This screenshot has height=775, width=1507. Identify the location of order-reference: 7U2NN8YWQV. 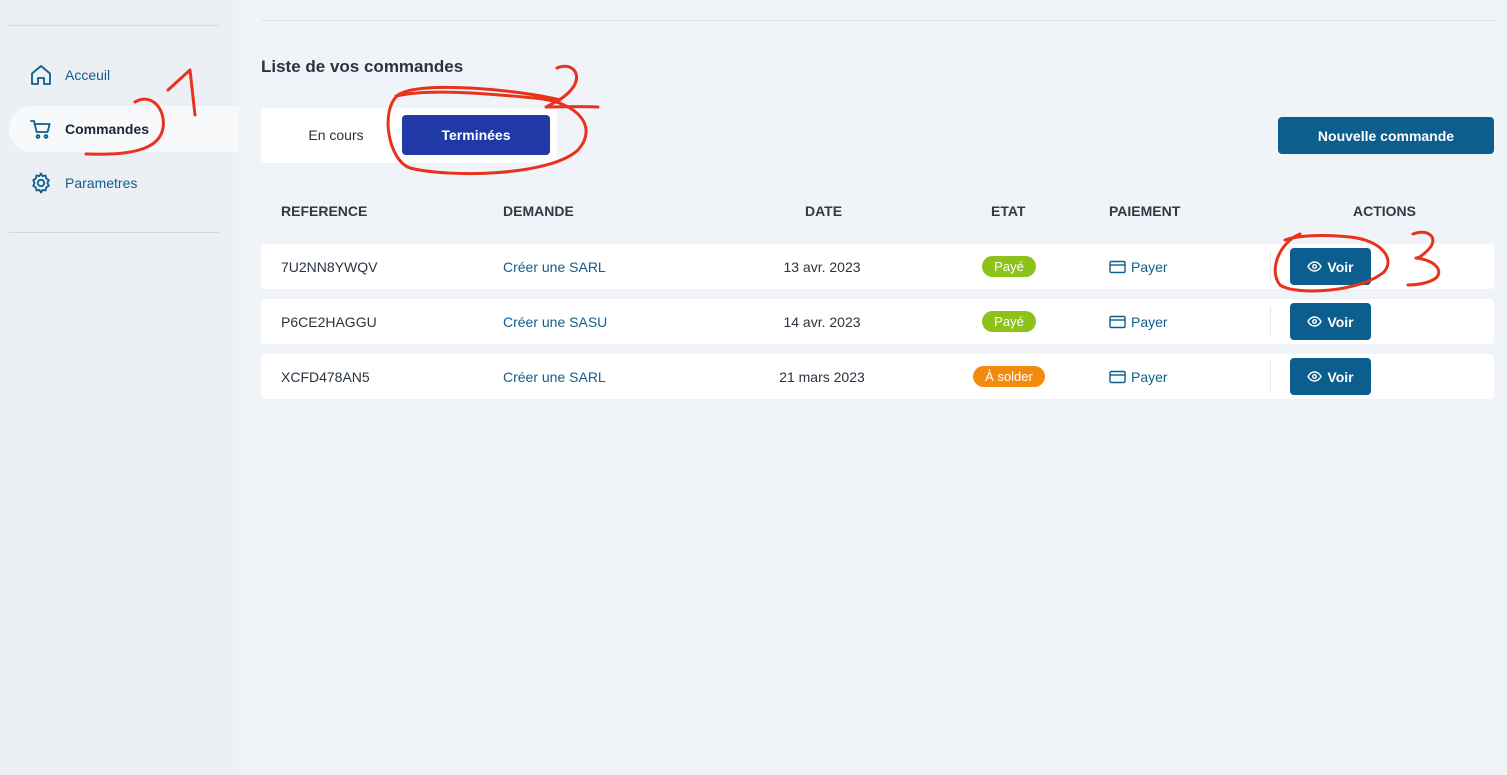
(329, 266).